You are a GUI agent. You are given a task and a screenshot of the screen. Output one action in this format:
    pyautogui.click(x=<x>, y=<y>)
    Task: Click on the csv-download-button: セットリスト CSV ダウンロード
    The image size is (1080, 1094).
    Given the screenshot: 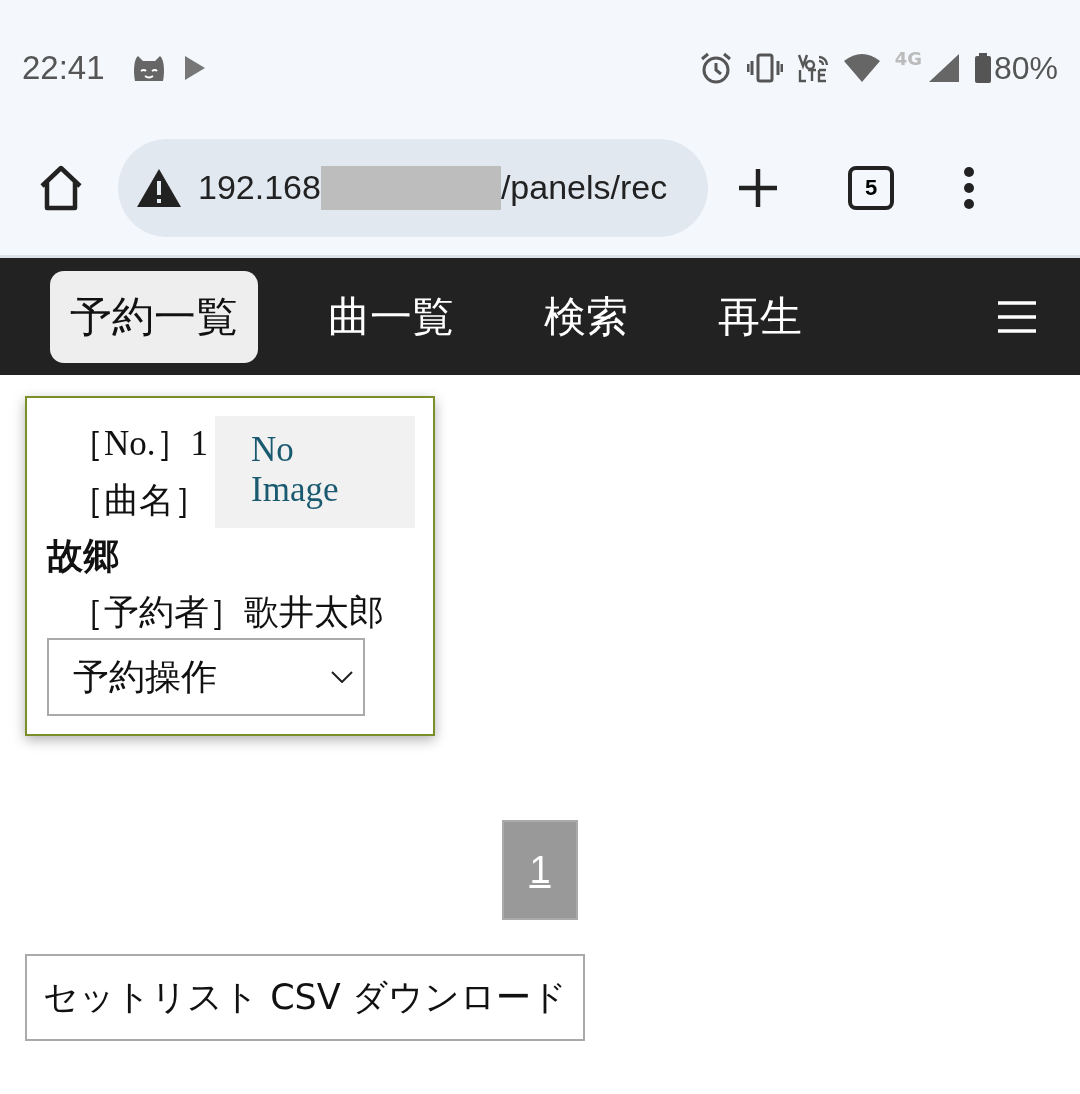 What is the action you would take?
    pyautogui.click(x=305, y=997)
    